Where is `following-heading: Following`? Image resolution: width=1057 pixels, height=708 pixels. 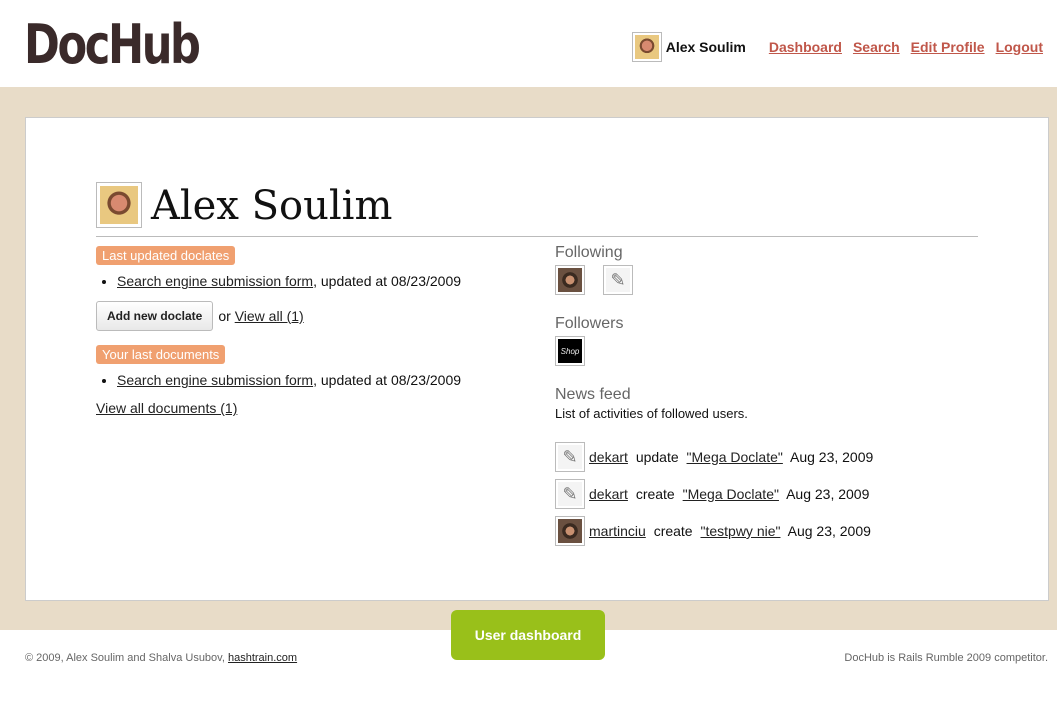 following-heading: Following is located at coordinates (589, 252).